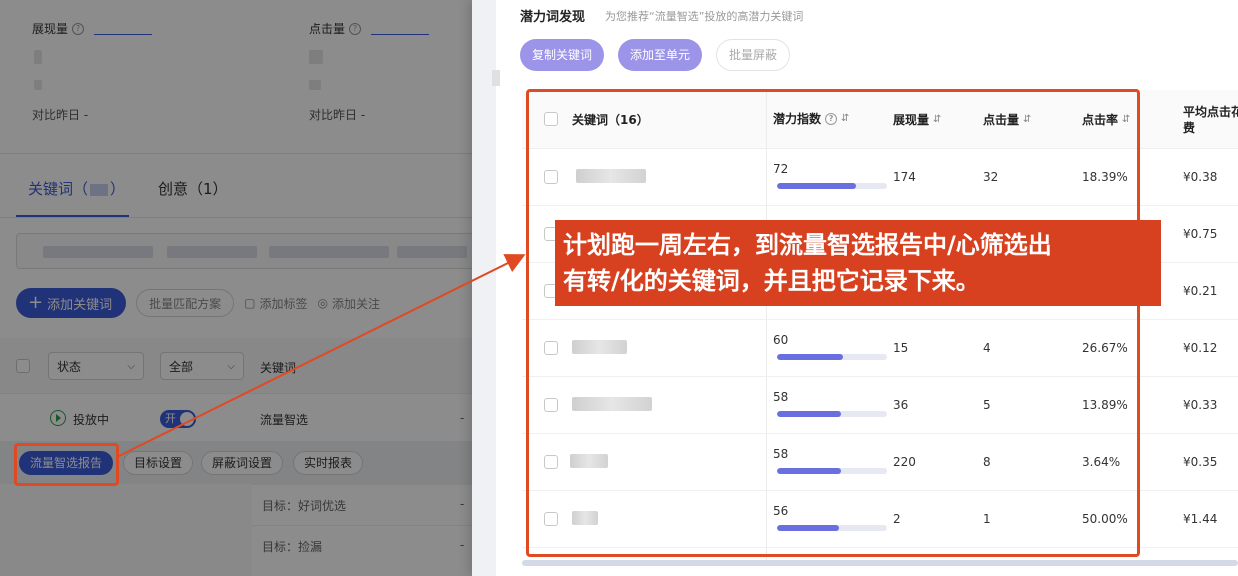  What do you see at coordinates (807, 245) in the screenshot?
I see `callout-line-1: 计划跑一周左右，到流量智选报告中/心筛选出` at bounding box center [807, 245].